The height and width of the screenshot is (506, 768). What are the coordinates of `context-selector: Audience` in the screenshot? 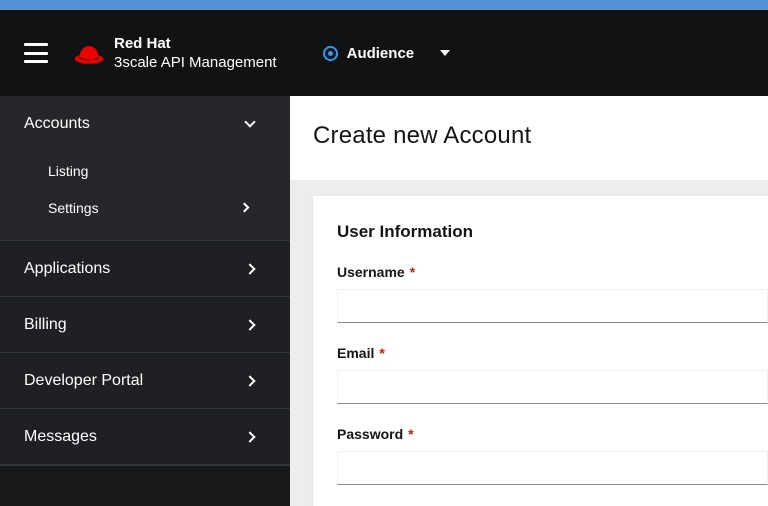 It's located at (386, 53).